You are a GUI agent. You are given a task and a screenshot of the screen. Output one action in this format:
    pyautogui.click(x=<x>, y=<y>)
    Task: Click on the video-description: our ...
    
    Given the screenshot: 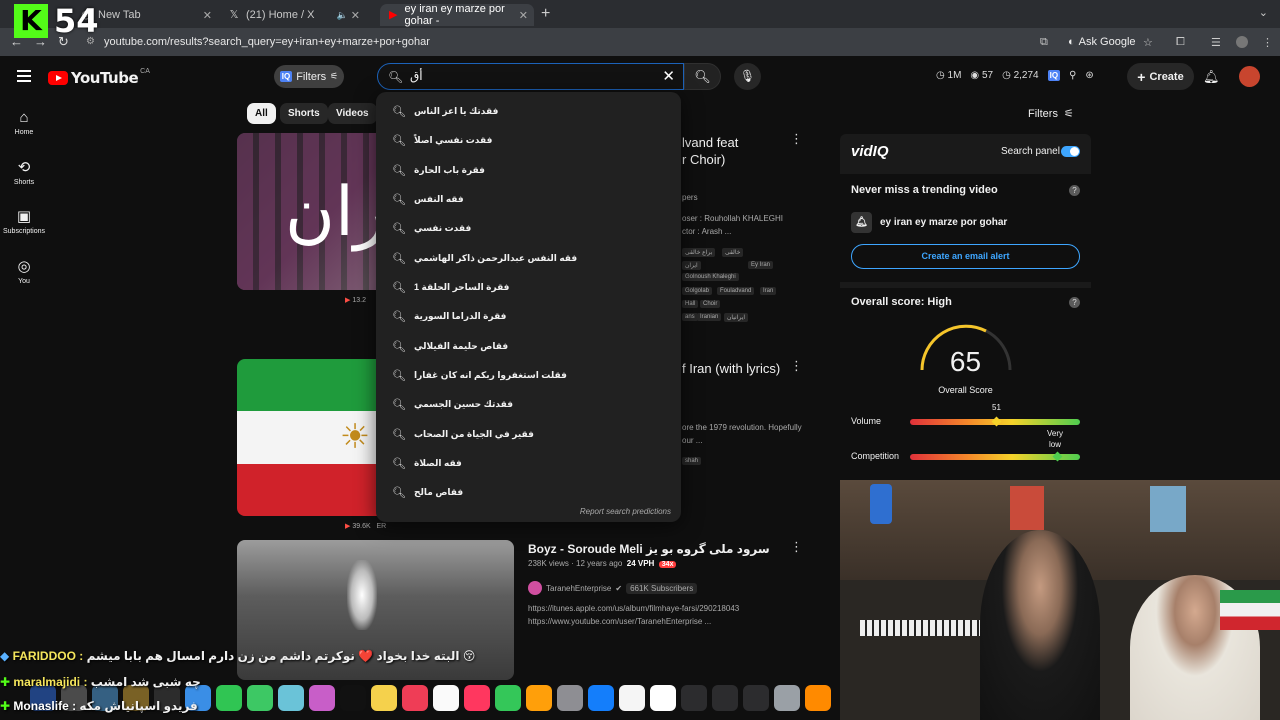 What is the action you would take?
    pyautogui.click(x=692, y=440)
    